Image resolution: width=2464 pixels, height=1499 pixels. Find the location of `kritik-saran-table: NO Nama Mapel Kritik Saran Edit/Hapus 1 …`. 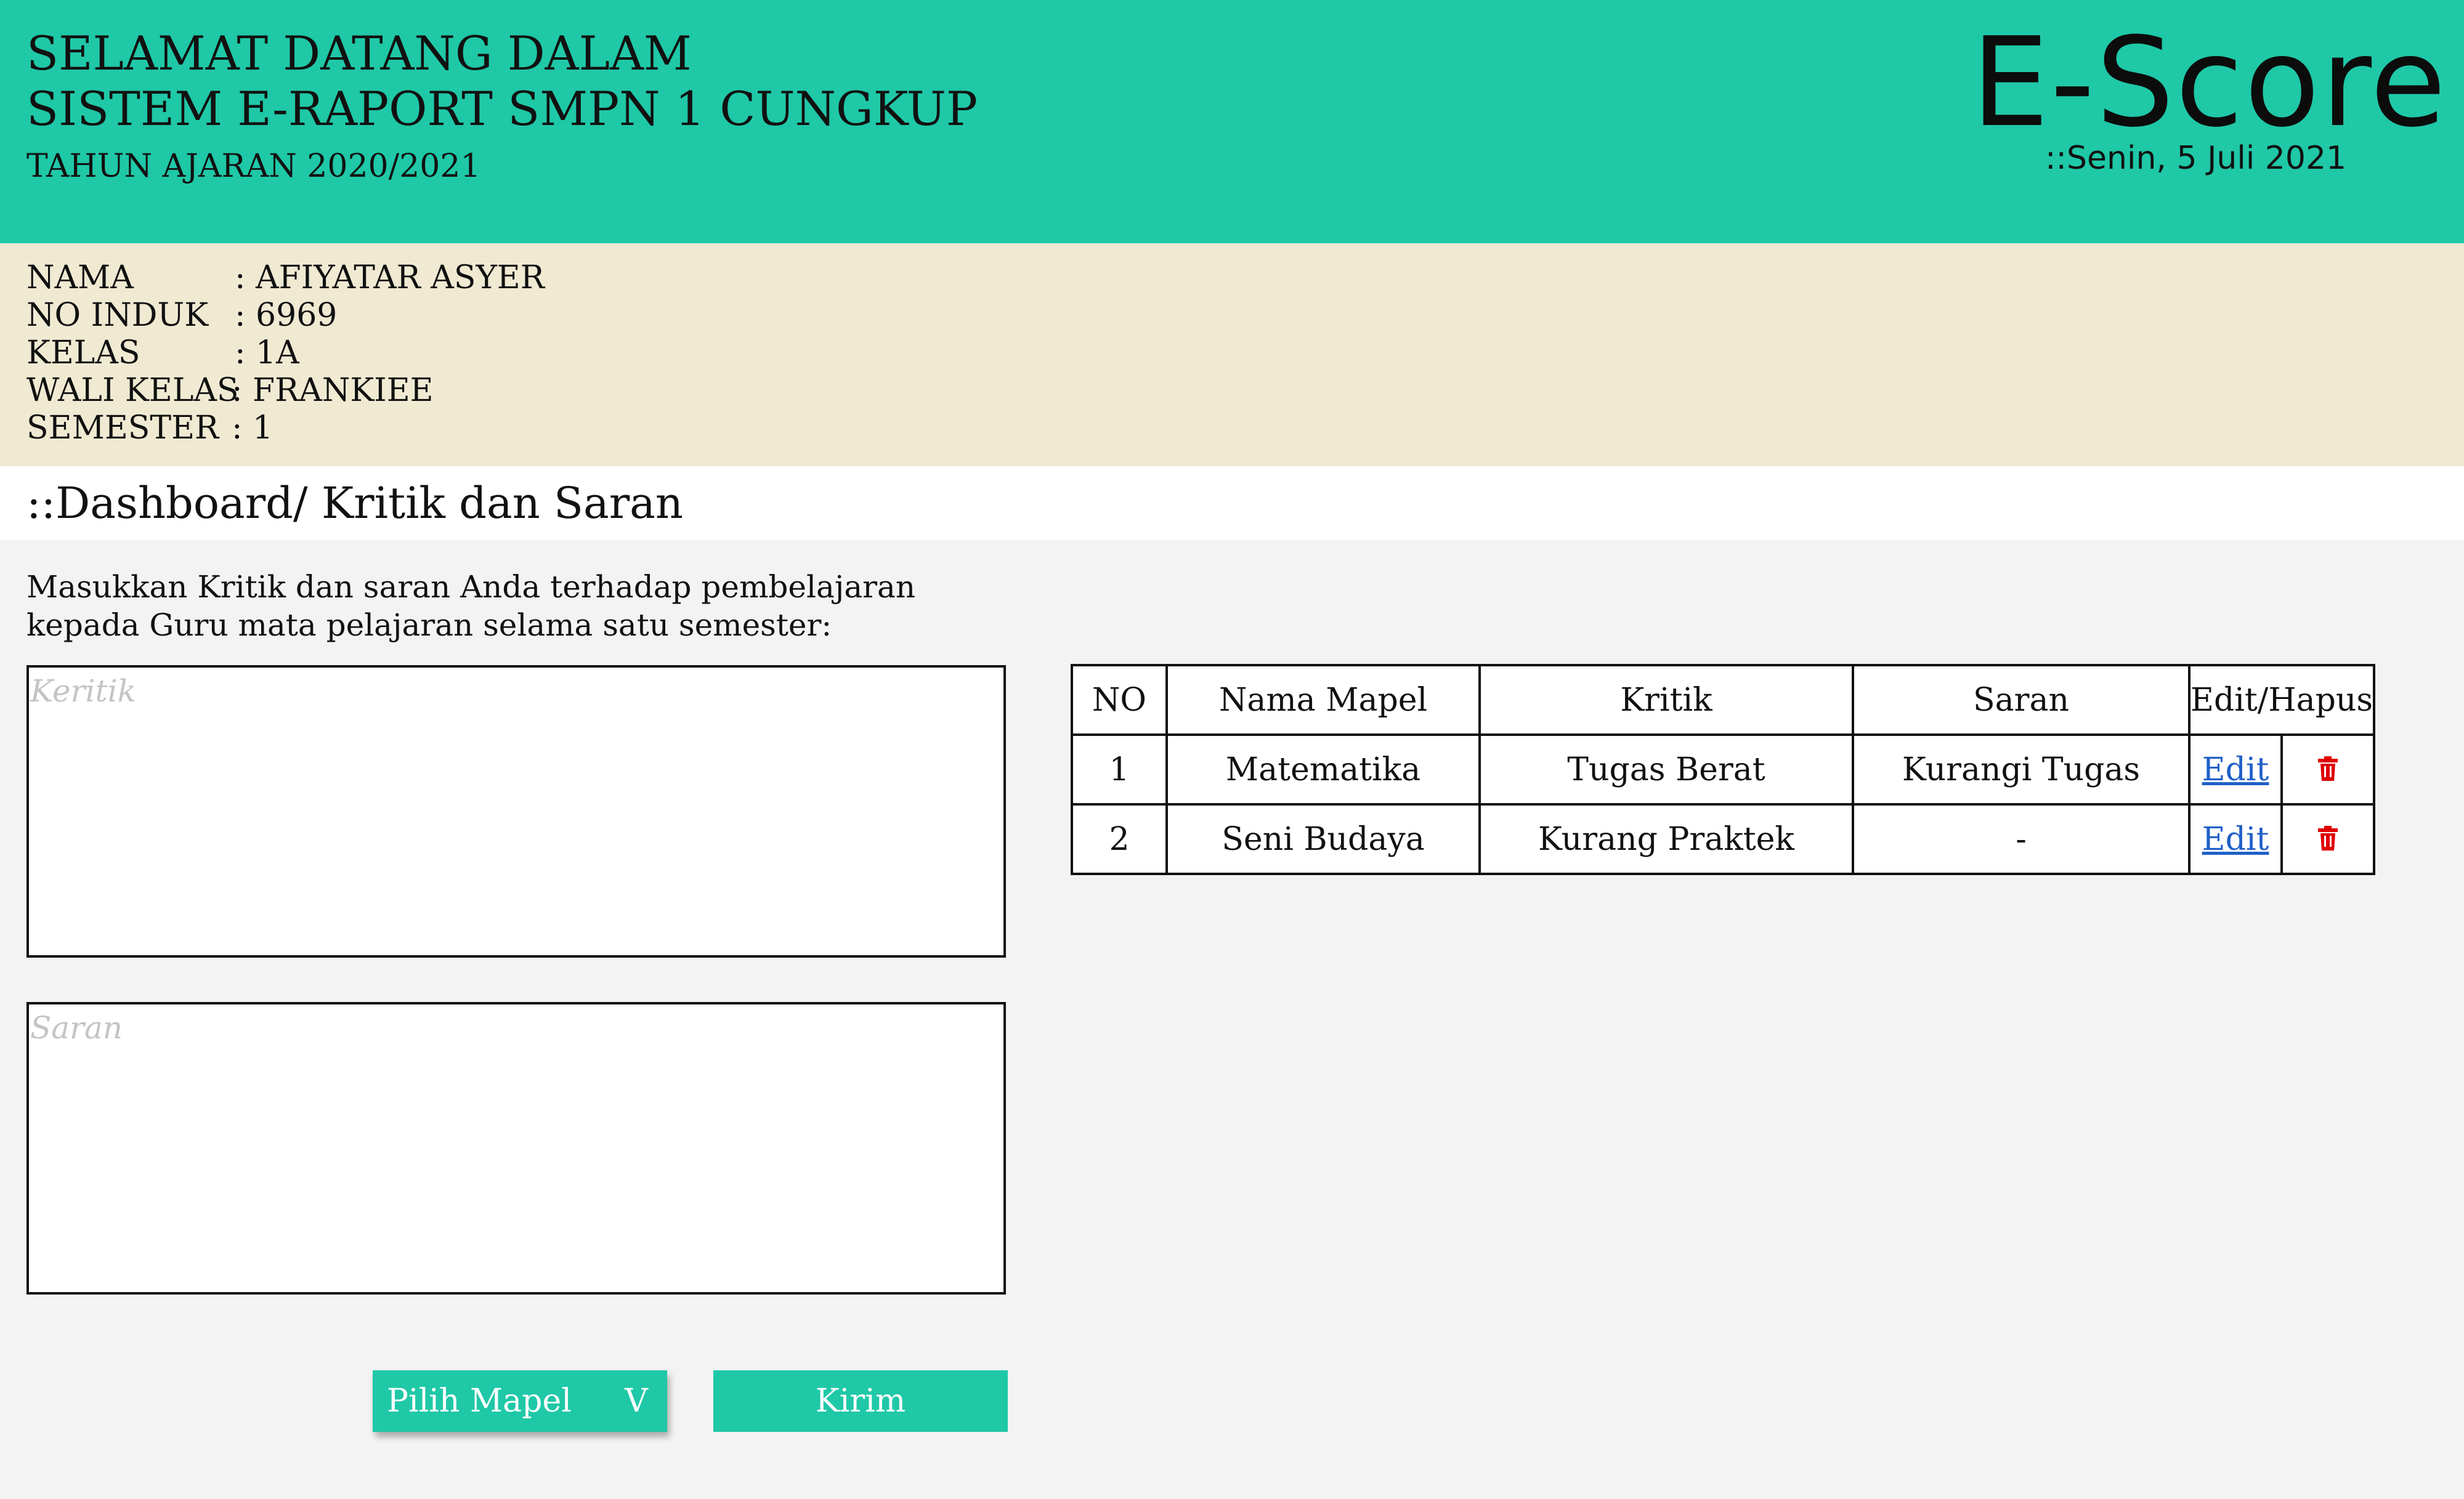

kritik-saran-table: NO Nama Mapel Kritik Saran Edit/Hapus 1 … is located at coordinates (1723, 769).